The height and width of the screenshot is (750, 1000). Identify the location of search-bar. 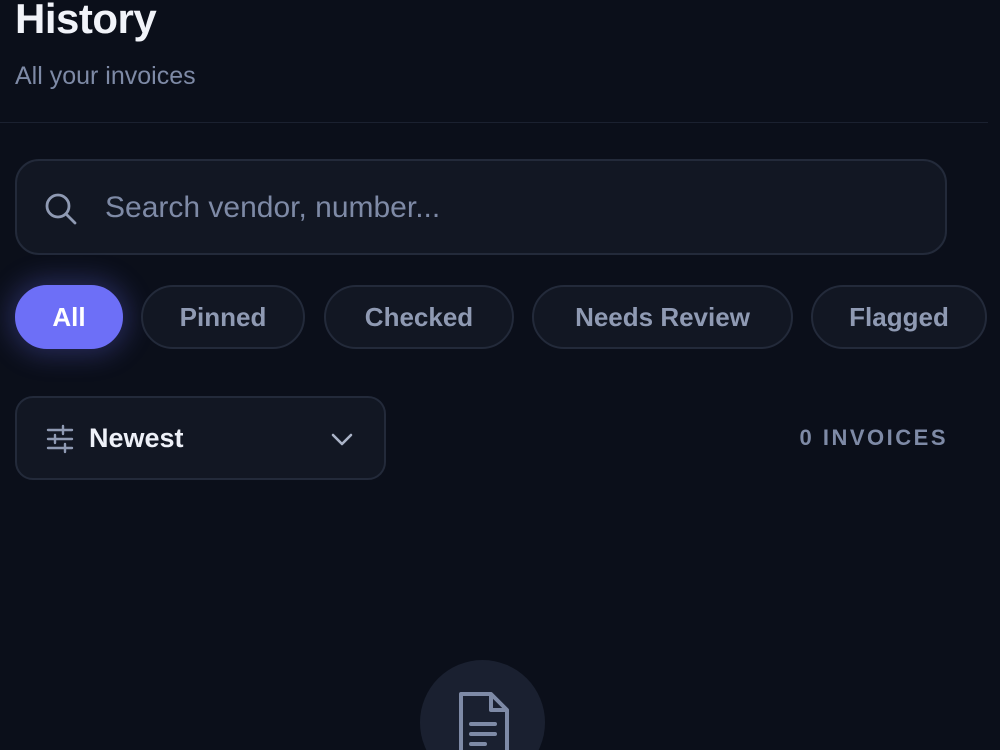
(481, 207).